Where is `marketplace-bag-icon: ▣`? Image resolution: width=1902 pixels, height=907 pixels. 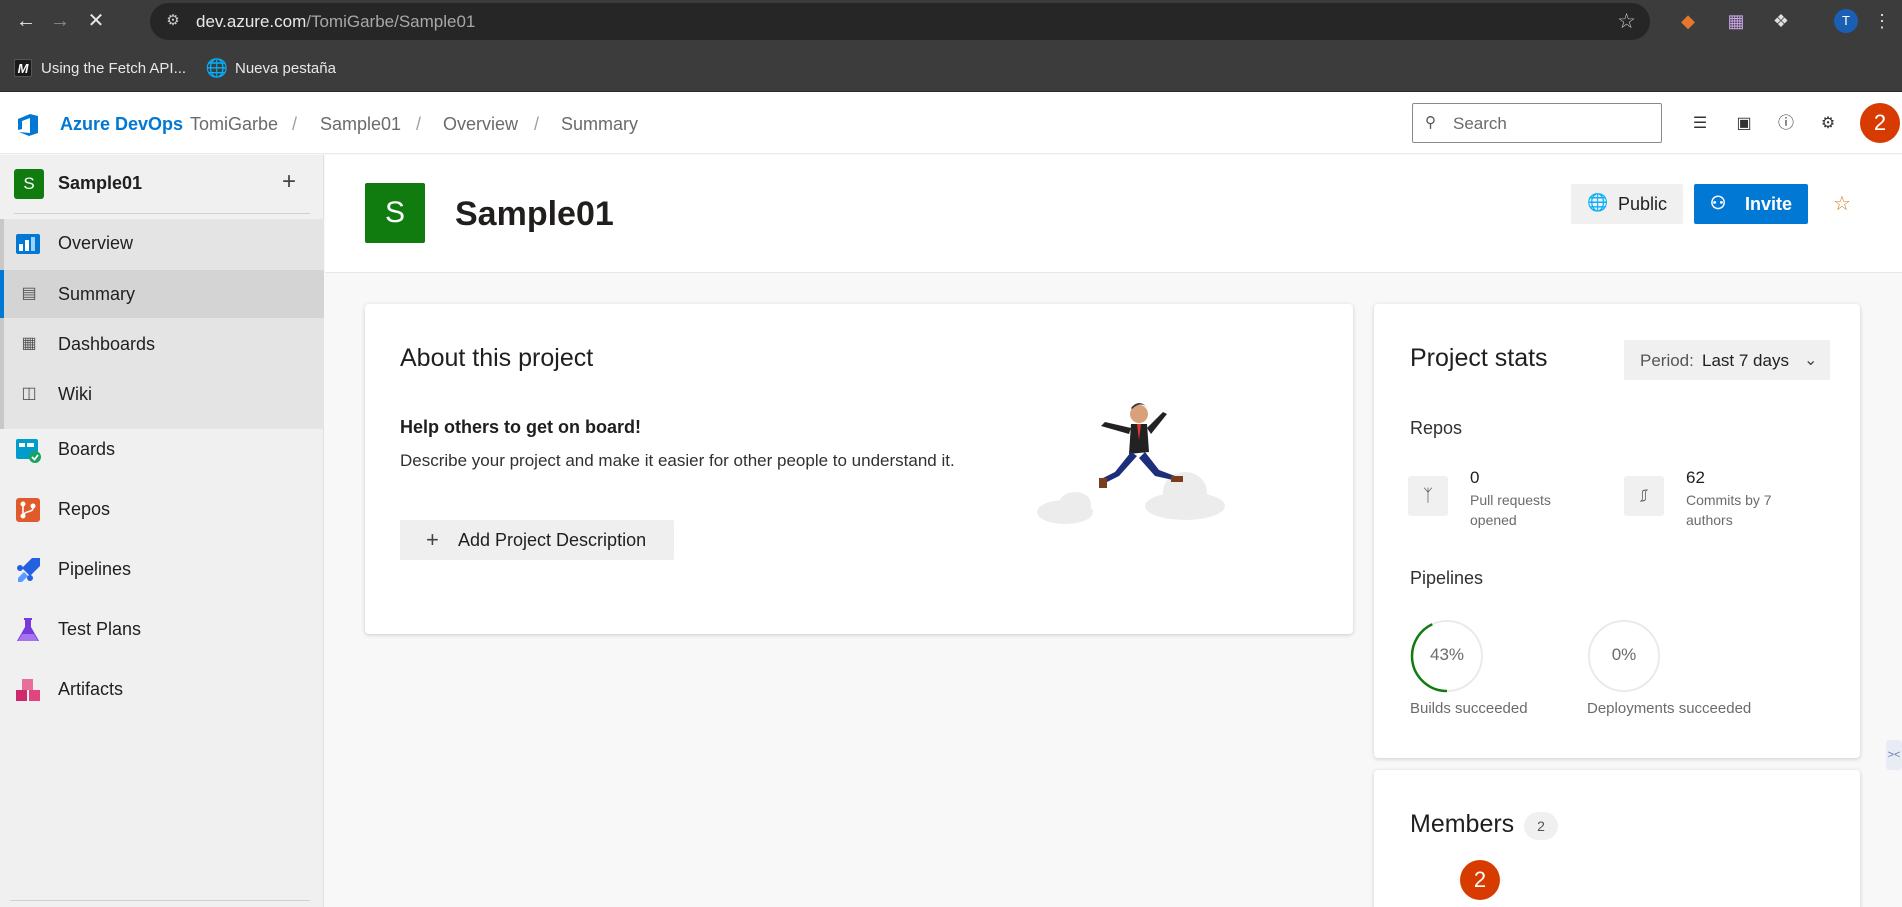
marketplace-bag-icon: ▣ is located at coordinates (1744, 124).